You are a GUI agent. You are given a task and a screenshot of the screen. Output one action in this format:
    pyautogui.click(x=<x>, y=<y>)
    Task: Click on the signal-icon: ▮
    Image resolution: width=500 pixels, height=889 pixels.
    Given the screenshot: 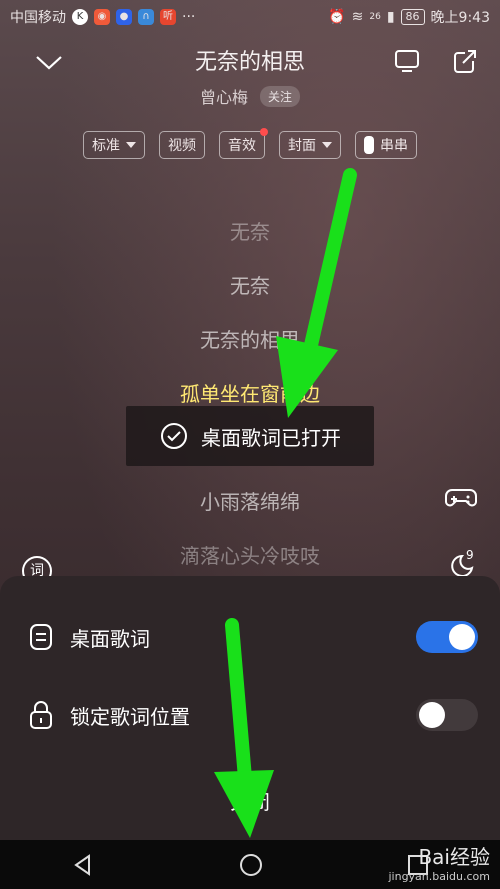 What is the action you would take?
    pyautogui.click(x=390, y=17)
    